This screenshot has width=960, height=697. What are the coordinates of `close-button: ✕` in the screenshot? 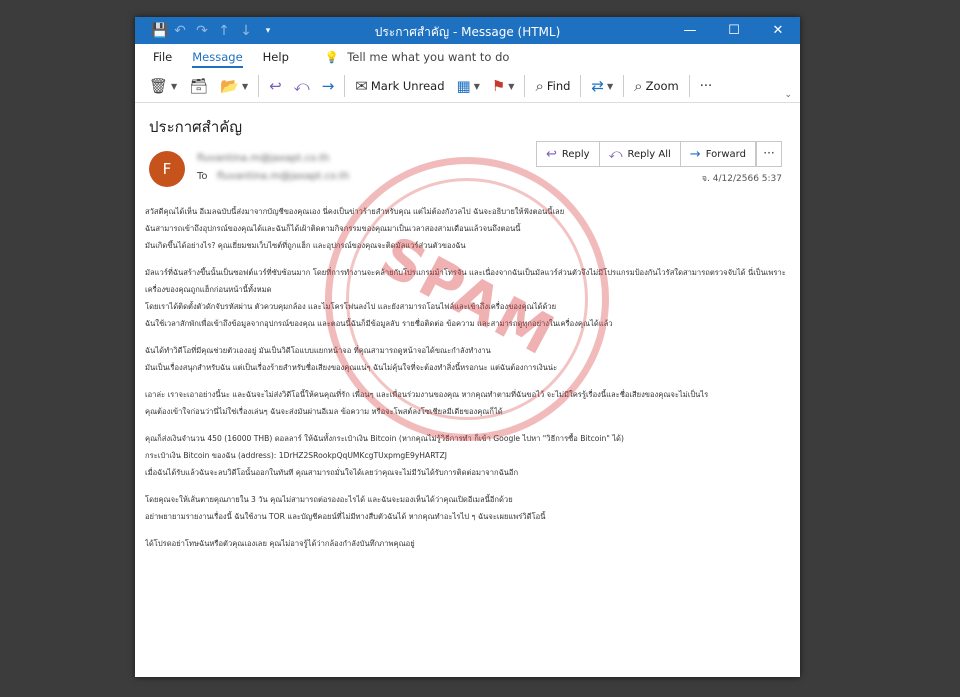 It's located at (778, 30).